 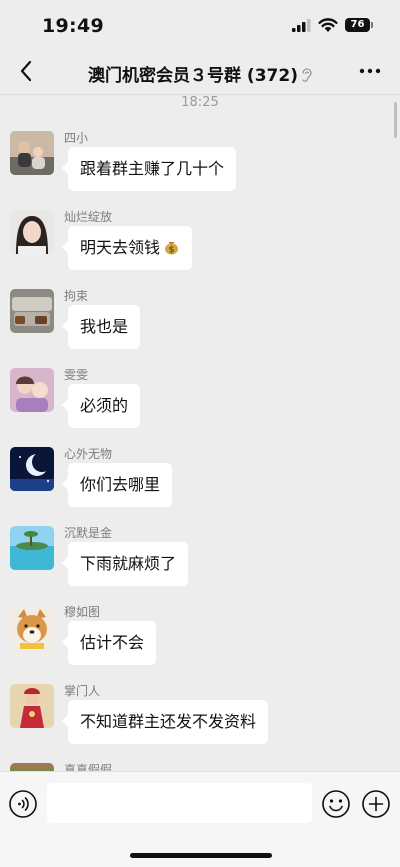 What do you see at coordinates (357, 25) in the screenshot?
I see `battery-icon: 76` at bounding box center [357, 25].